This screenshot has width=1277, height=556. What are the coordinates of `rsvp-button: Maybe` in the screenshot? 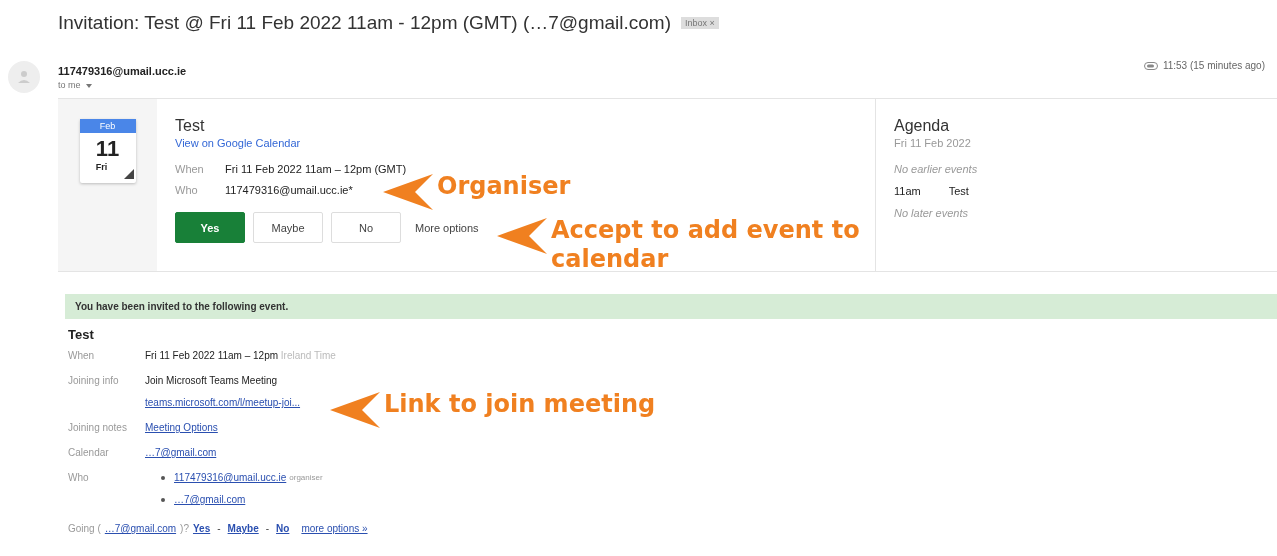 It's located at (288, 227).